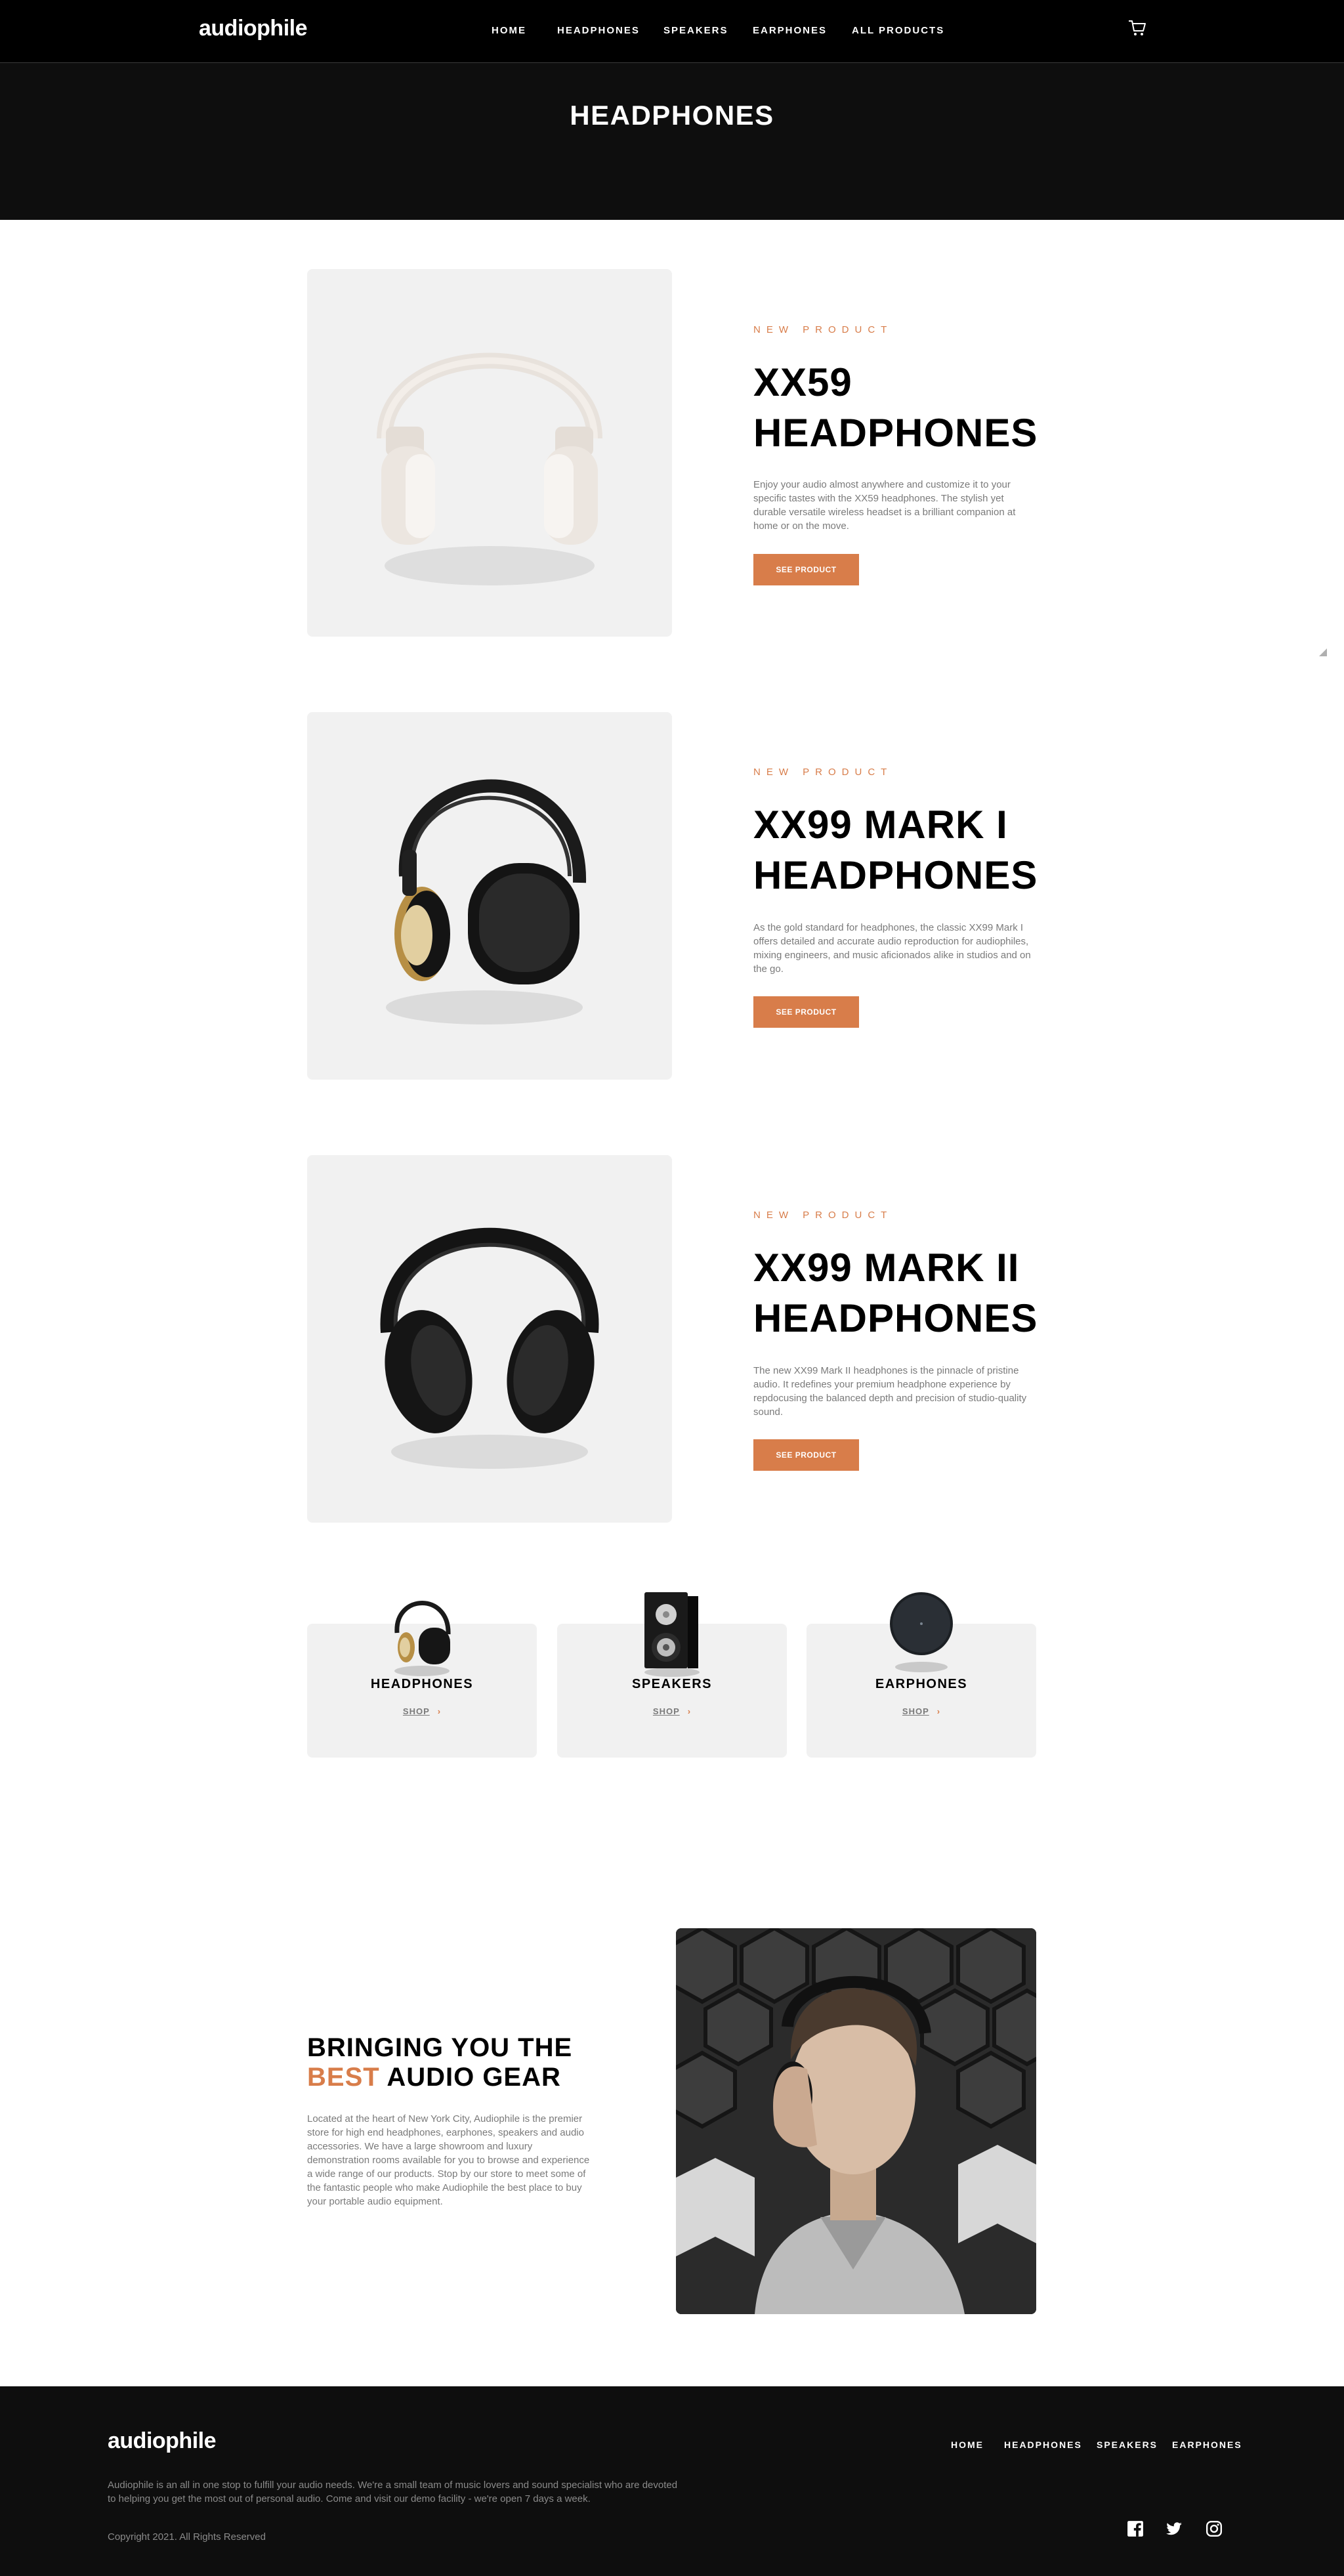  What do you see at coordinates (486, 901) in the screenshot?
I see `headphones-xx99-mark-i-image` at bounding box center [486, 901].